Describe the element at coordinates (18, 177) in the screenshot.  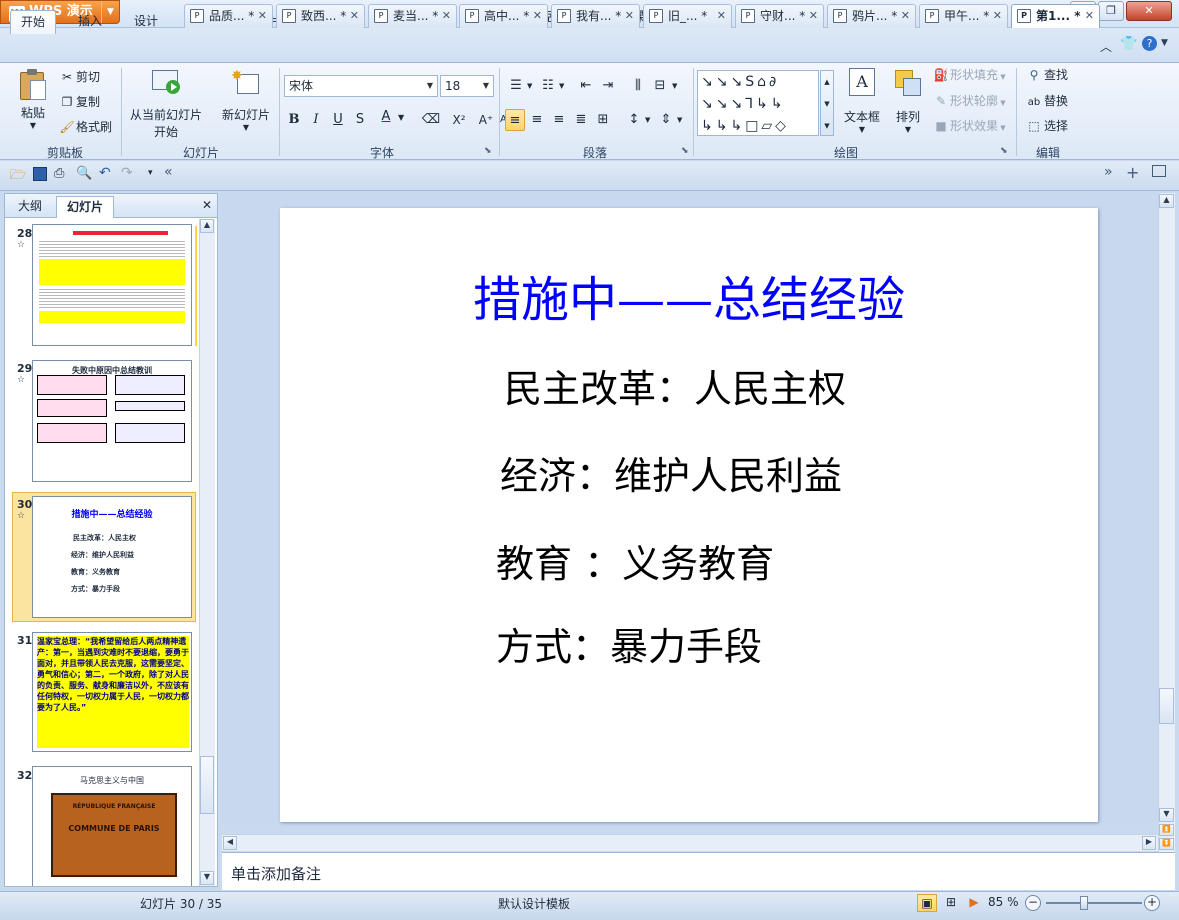
I see `open-folder-icon: 🗁` at that location.